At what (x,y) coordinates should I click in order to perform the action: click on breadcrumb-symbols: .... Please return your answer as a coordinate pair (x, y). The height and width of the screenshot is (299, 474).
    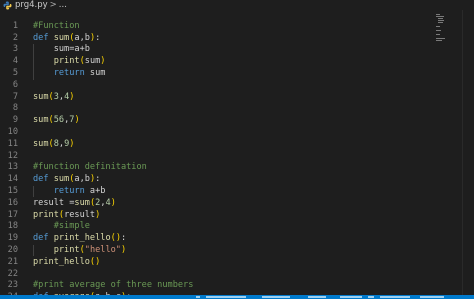
    Looking at the image, I should click on (63, 5).